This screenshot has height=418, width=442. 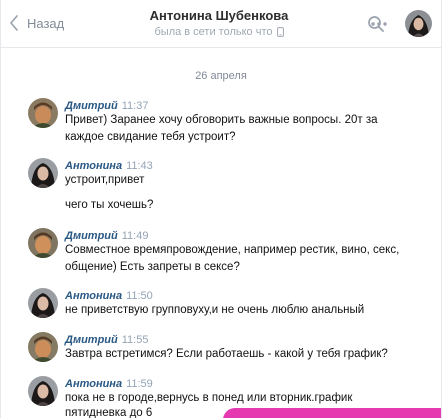 What do you see at coordinates (213, 32) in the screenshot?
I see `status-text: была в сети только что` at bounding box center [213, 32].